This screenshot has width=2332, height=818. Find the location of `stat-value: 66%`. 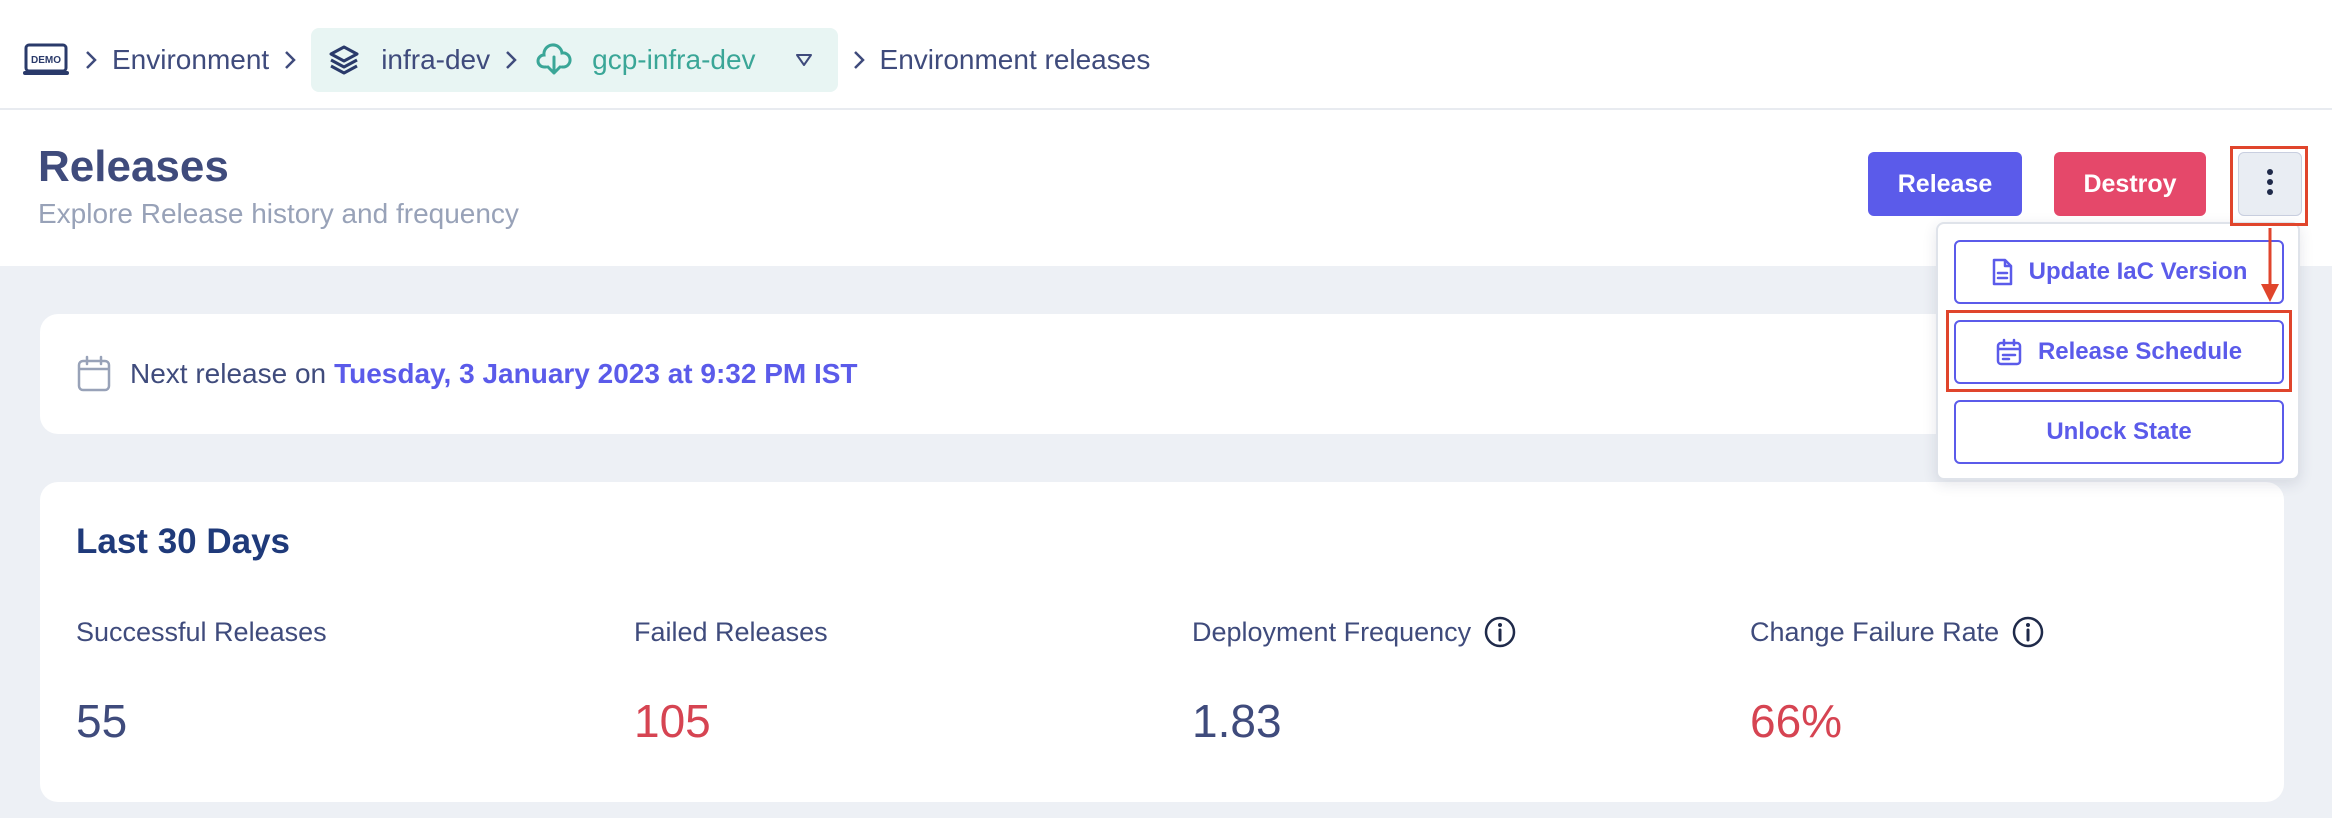

stat-value: 66% is located at coordinates (1796, 721).